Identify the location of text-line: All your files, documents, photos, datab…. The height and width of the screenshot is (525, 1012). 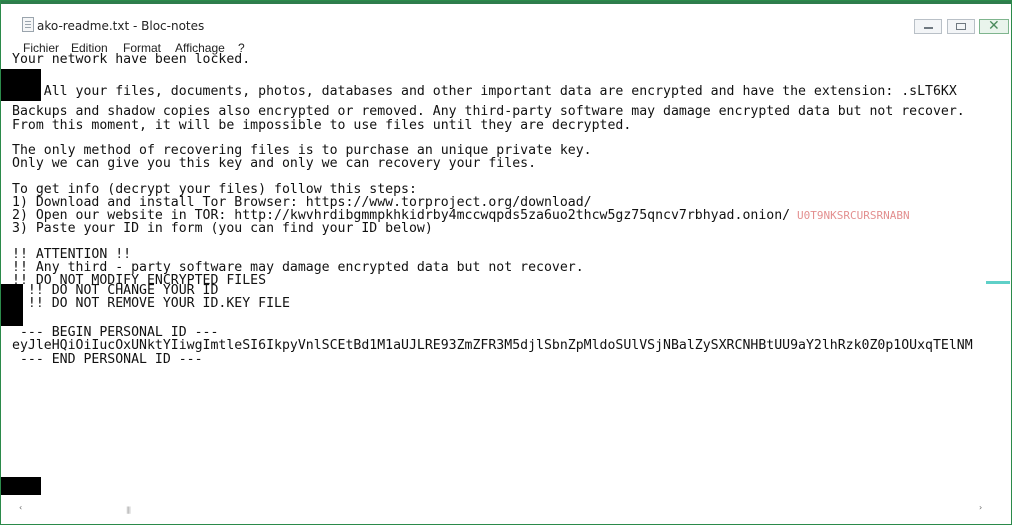
(484, 91).